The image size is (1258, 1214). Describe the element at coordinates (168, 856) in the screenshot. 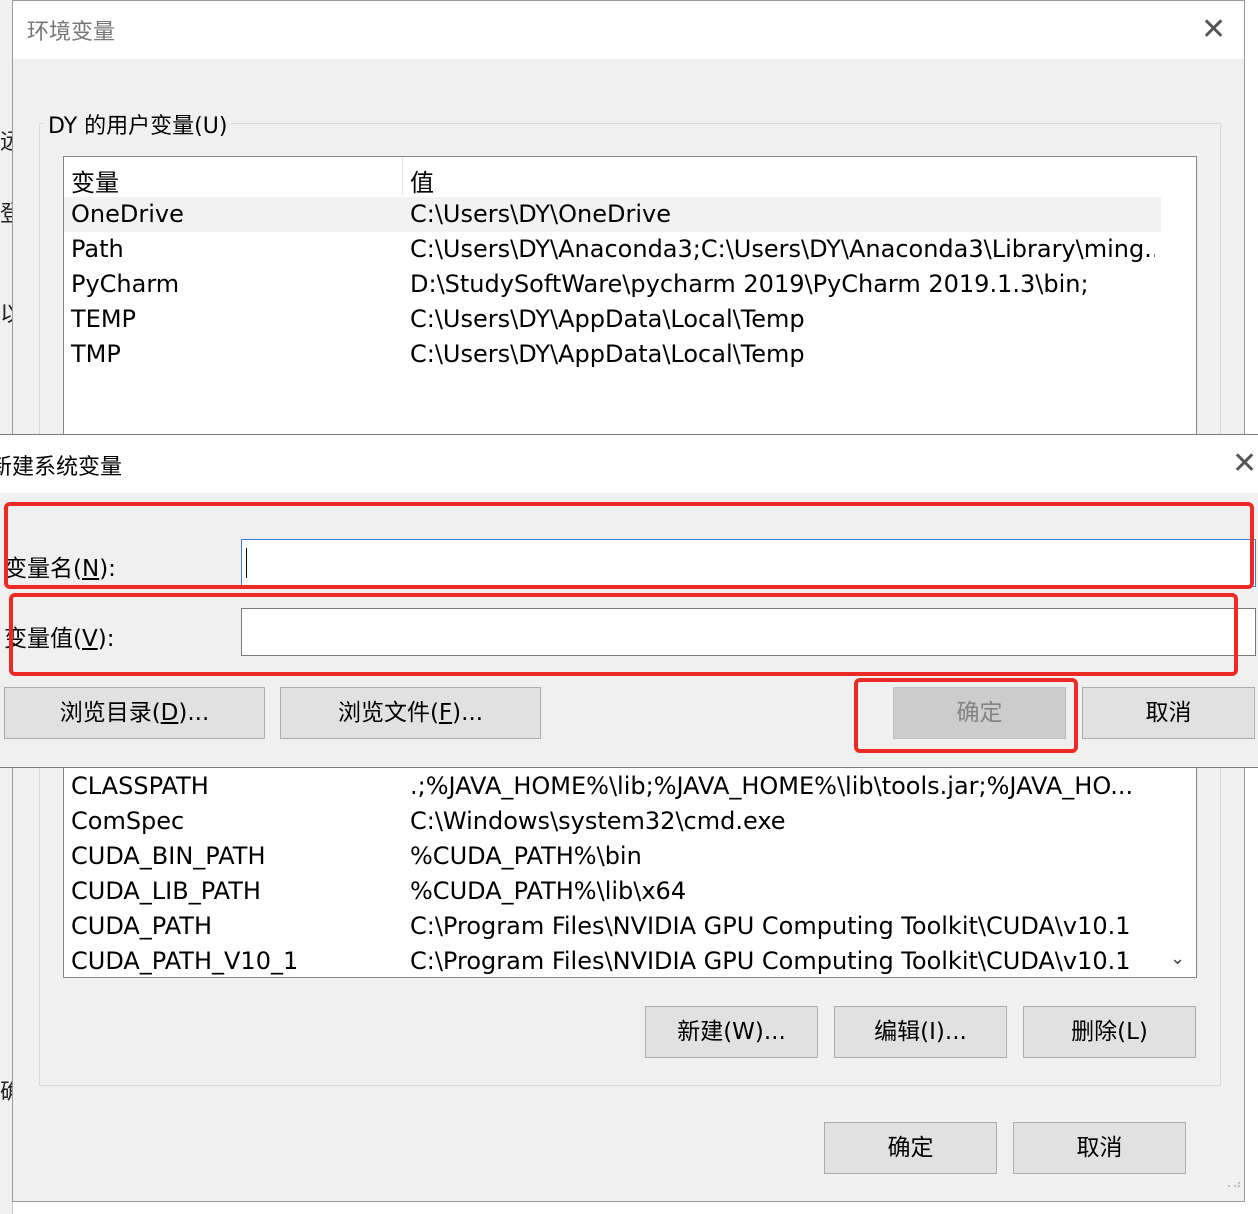

I see `variable-name: CUDA_BIN_PATH` at that location.